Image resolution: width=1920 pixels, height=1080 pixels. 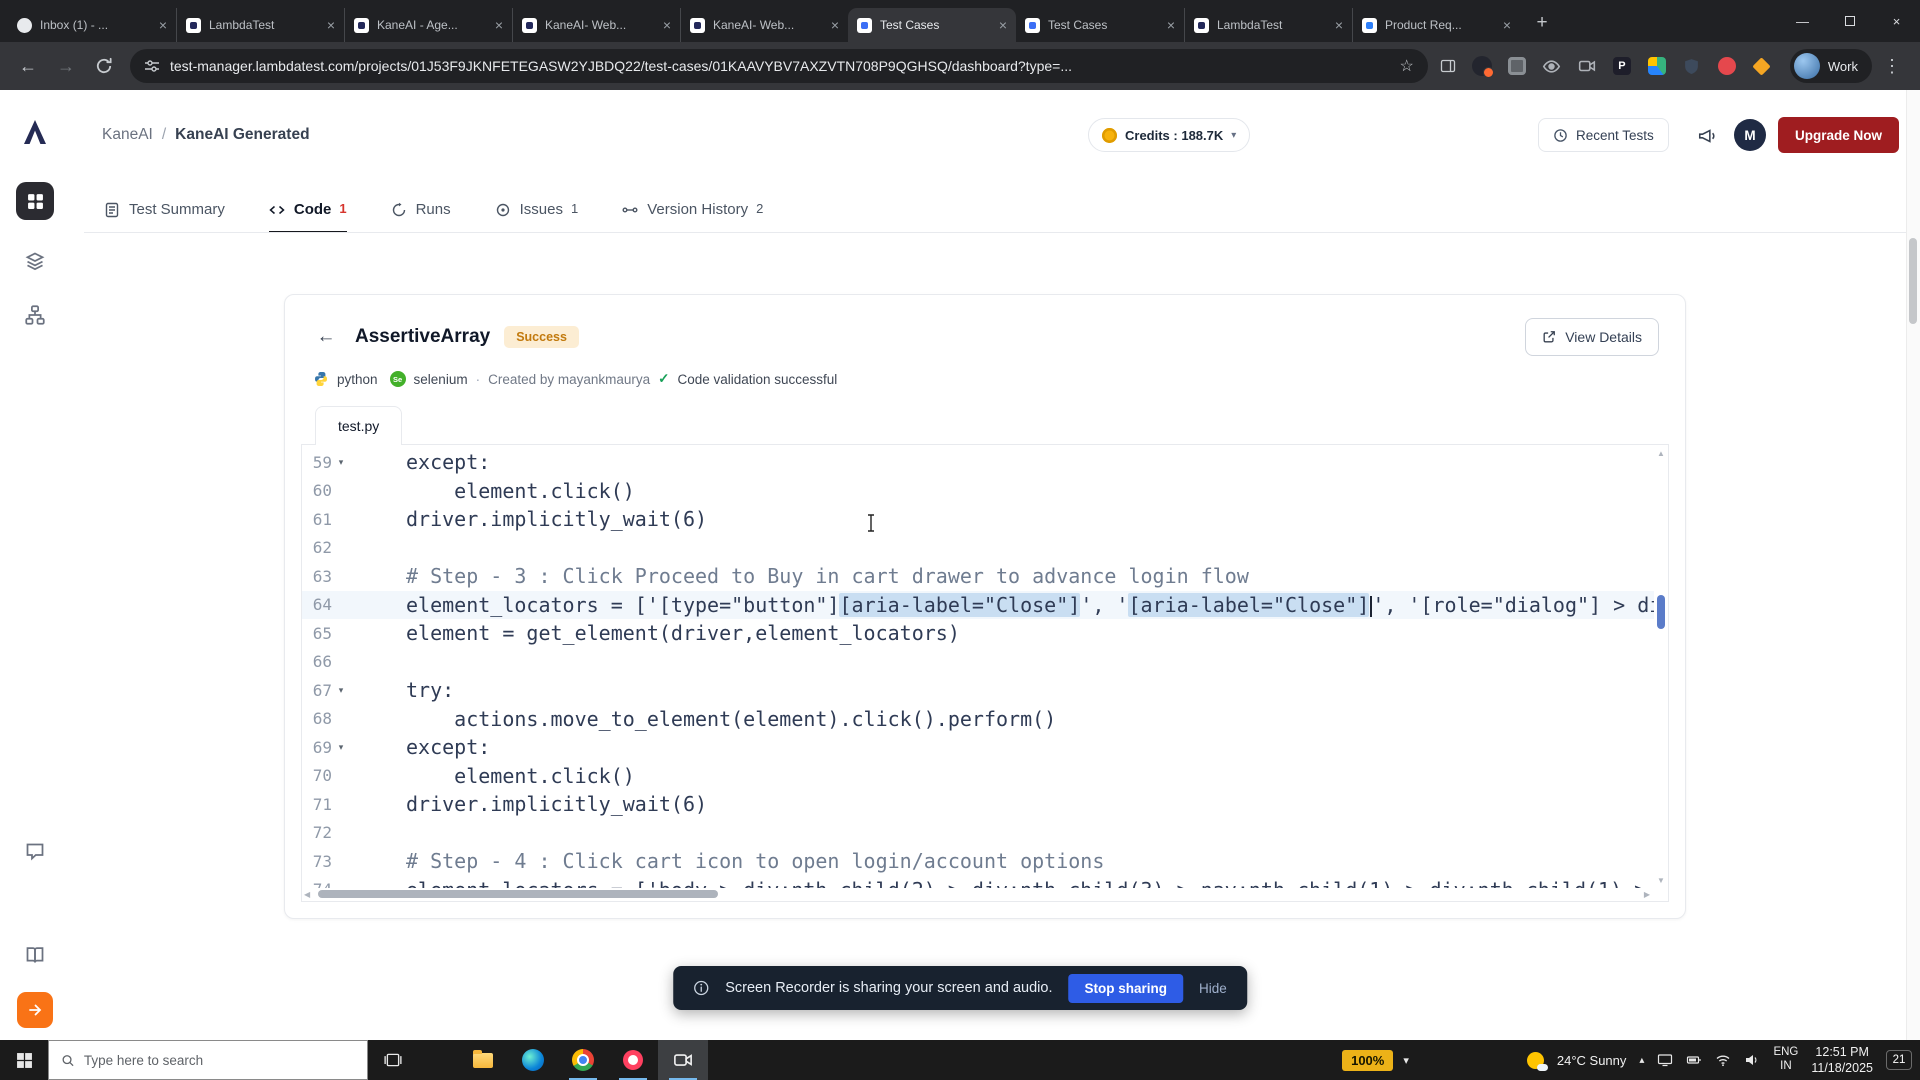 What do you see at coordinates (1125, 988) in the screenshot?
I see `stop-sharing-button: Stop sharing` at bounding box center [1125, 988].